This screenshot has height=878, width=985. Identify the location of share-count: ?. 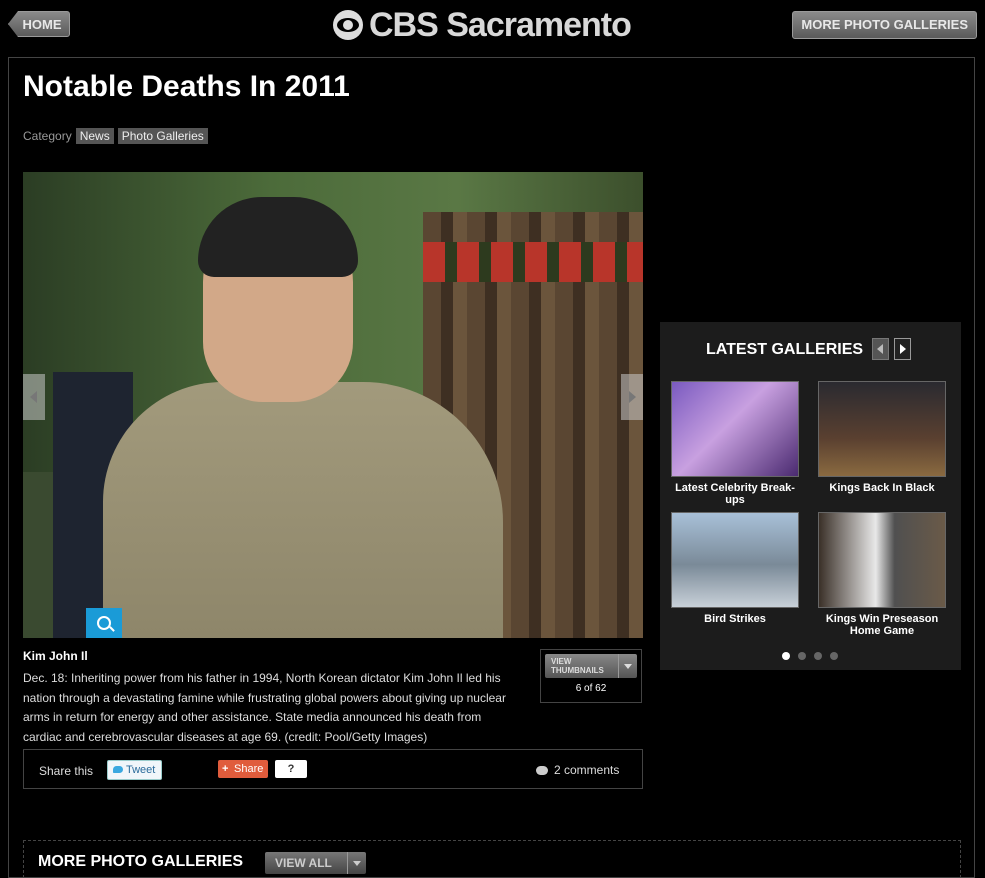
(291, 769).